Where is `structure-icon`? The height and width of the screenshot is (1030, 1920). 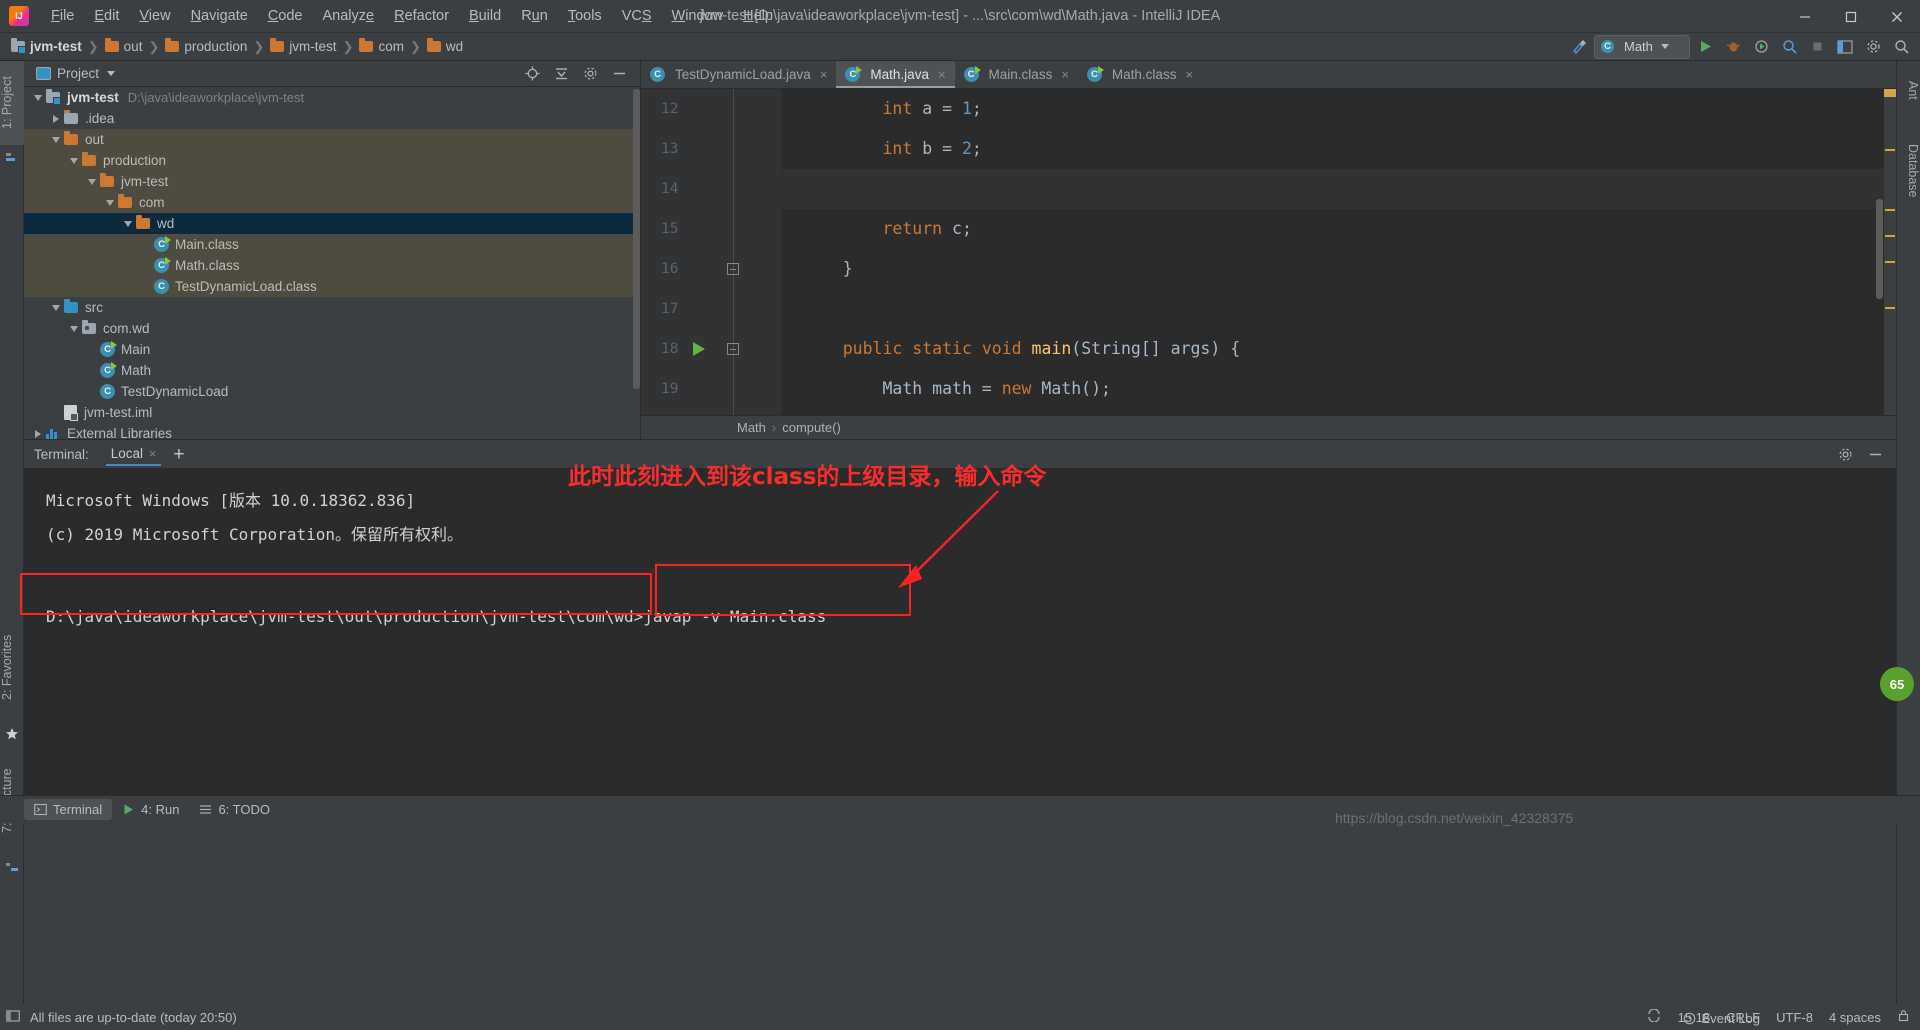
structure-icon is located at coordinates (12, 868).